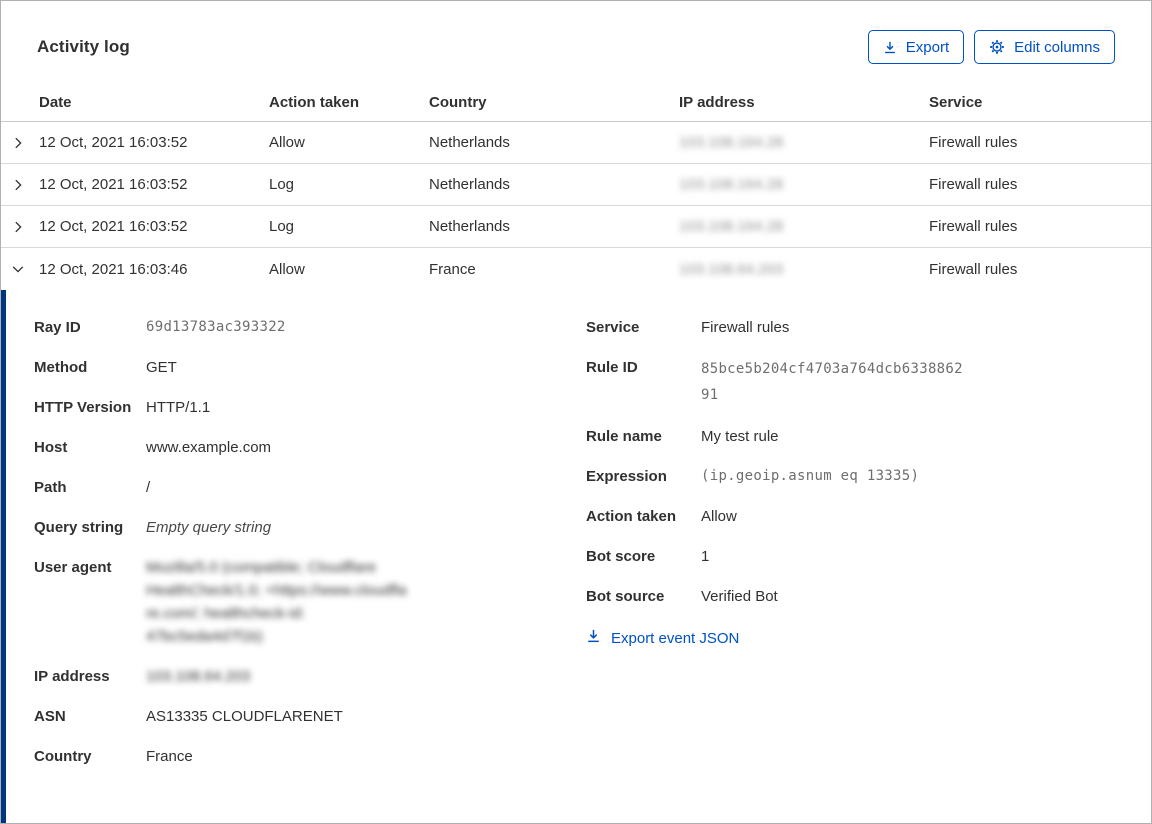  Describe the element at coordinates (50, 716) in the screenshot. I see `detail-label: ASN` at that location.